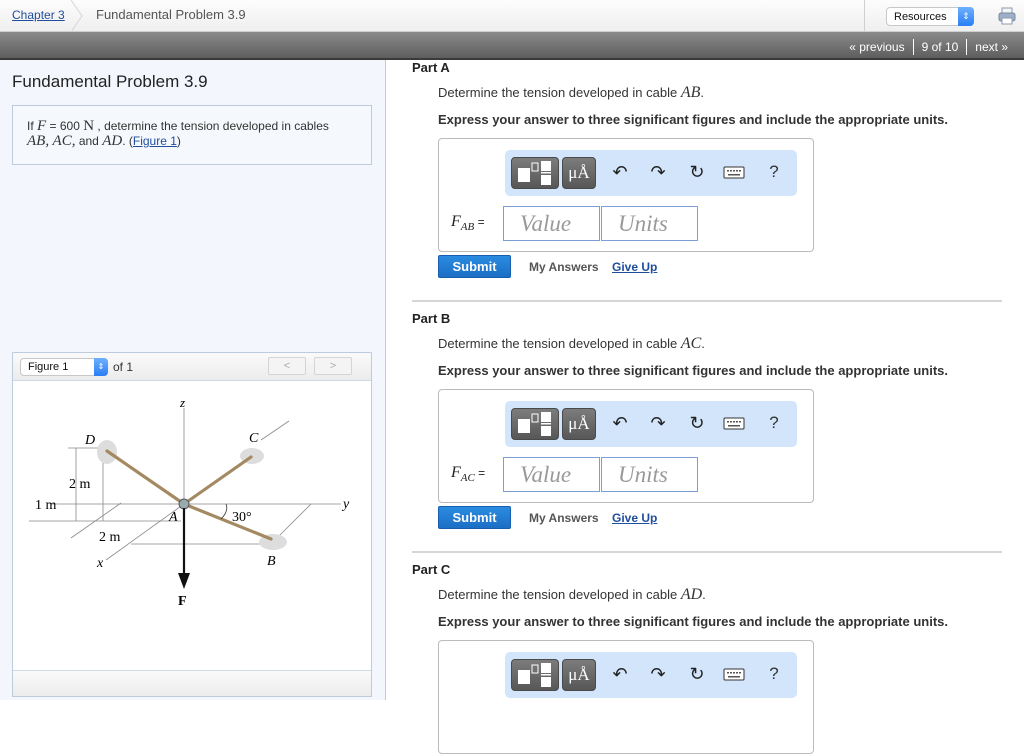 This screenshot has height=754, width=1024. I want to click on figure-next-button: >, so click(333, 366).